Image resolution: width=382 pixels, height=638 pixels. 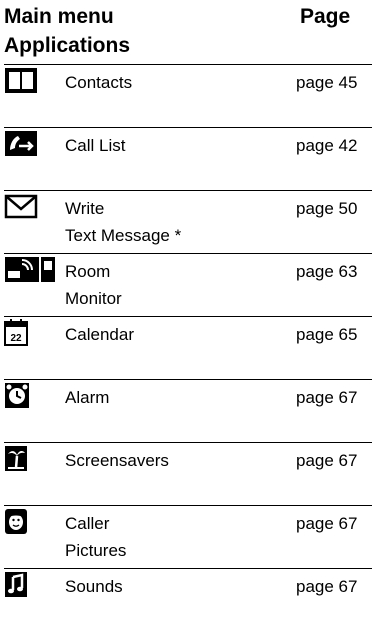 I want to click on contacts-book-icon, so click(x=22, y=80).